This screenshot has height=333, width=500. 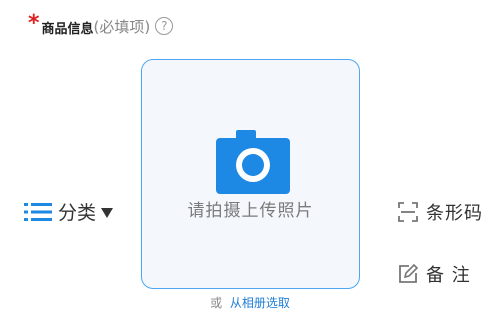 What do you see at coordinates (408, 273) in the screenshot?
I see `edit-icon` at bounding box center [408, 273].